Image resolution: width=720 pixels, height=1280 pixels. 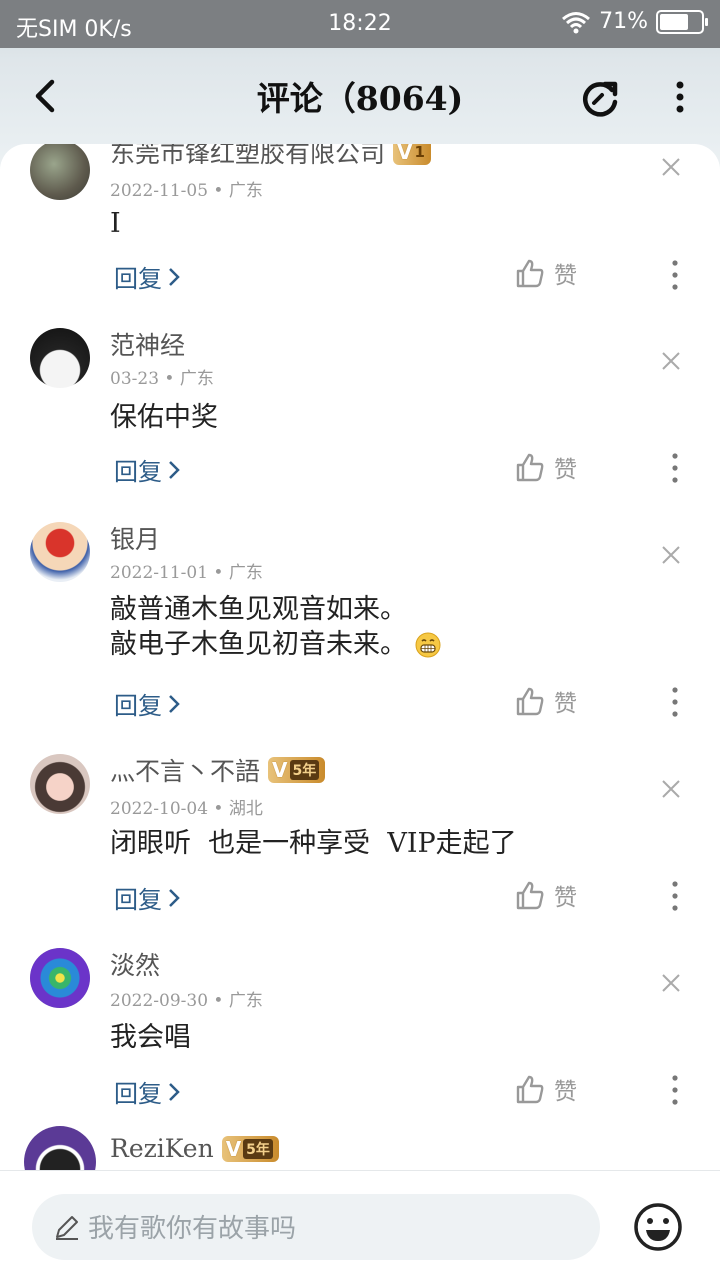 I want to click on comment-username: 范神经, so click(x=147, y=344).